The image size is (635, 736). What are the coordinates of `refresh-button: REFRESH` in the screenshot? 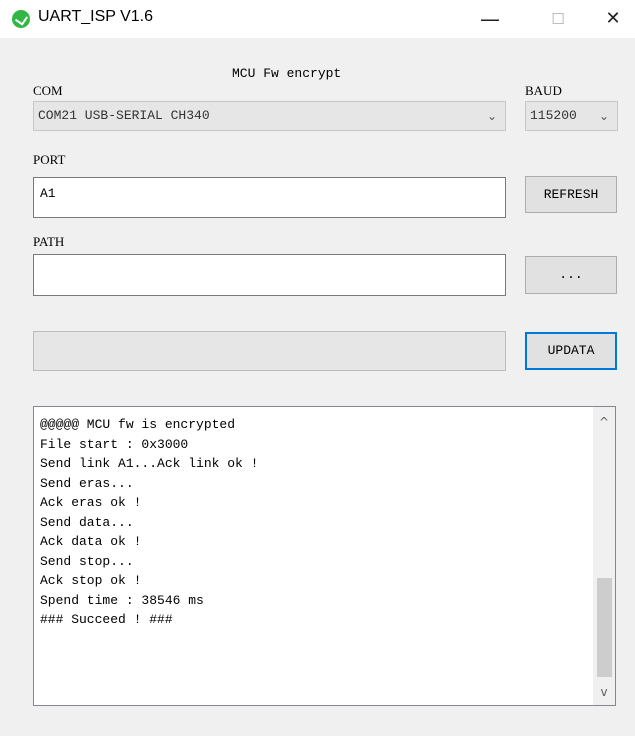 It's located at (571, 194).